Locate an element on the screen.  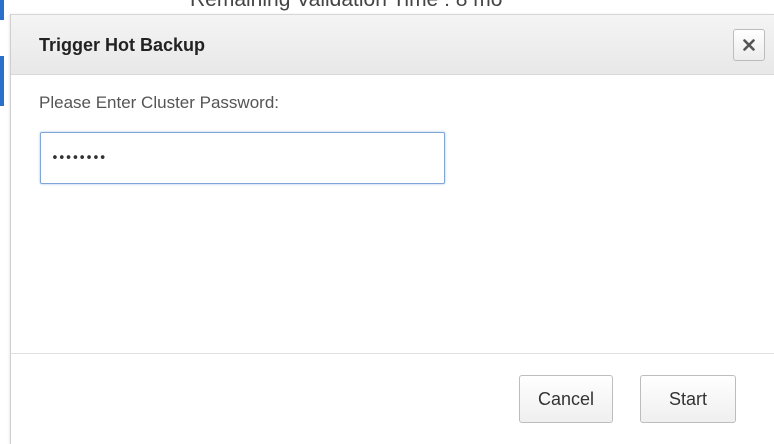
cluster-password-input is located at coordinates (242, 158).